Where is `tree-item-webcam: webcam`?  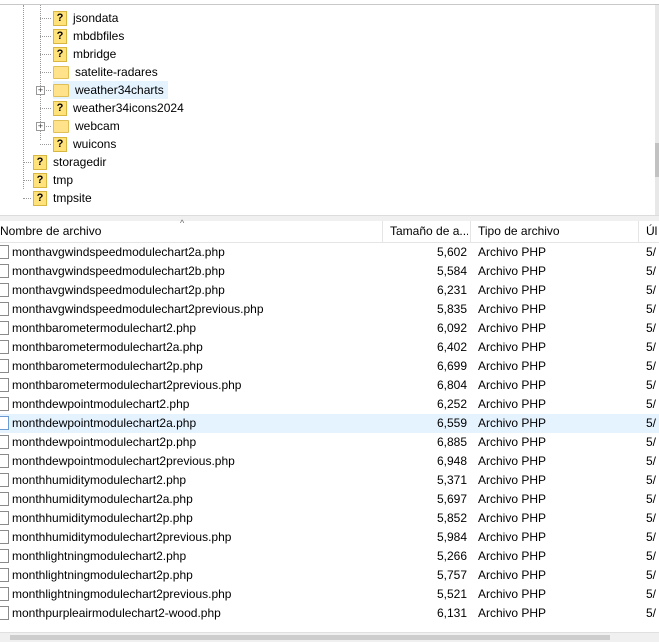 tree-item-webcam: webcam is located at coordinates (88, 126).